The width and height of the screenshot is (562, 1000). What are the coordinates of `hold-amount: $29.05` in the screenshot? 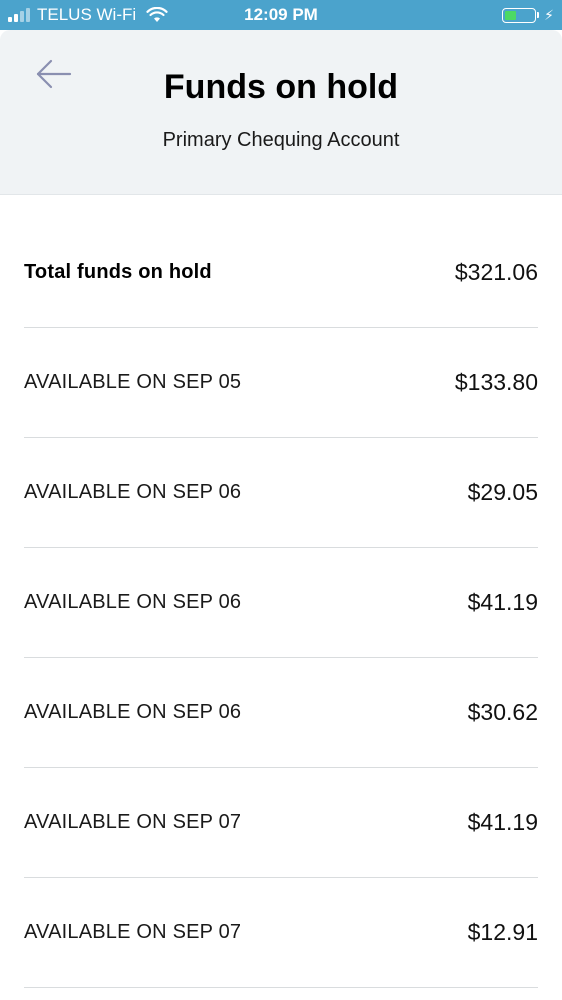 It's located at (502, 492).